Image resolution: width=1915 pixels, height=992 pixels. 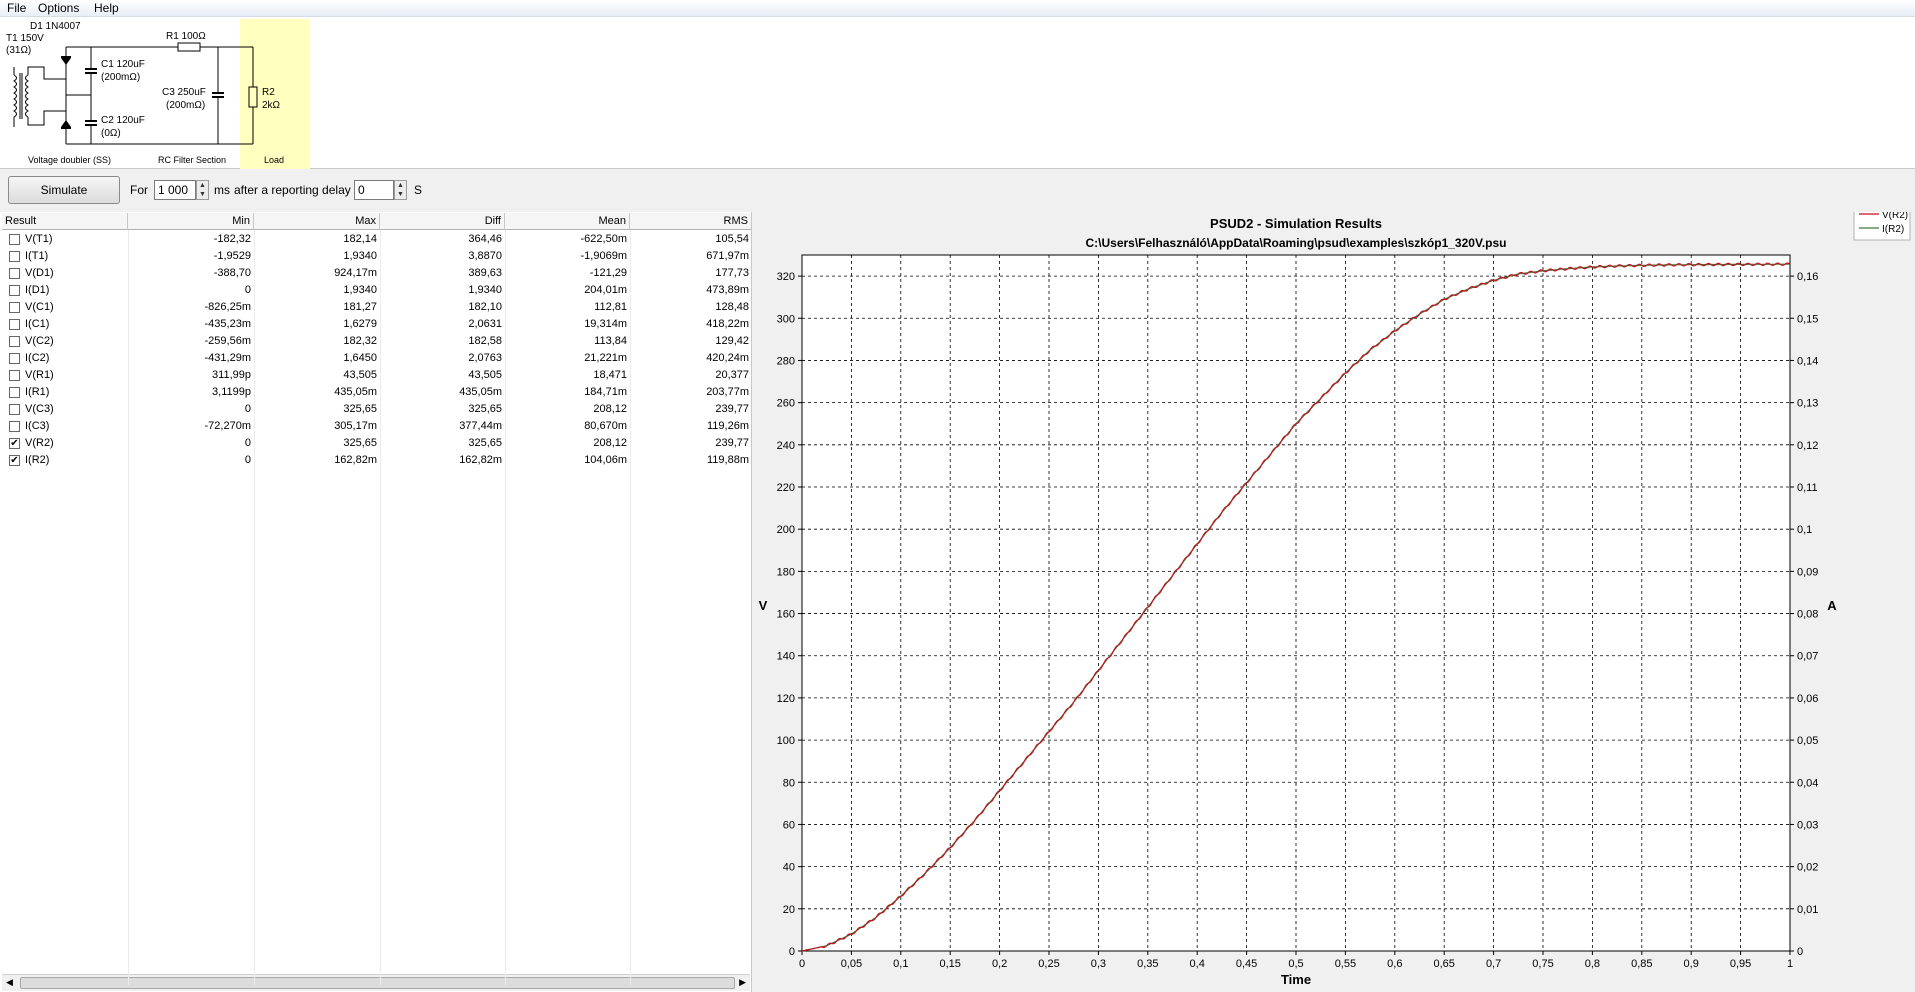 I want to click on x-tick-label: 0,45, so click(x=1246, y=964).